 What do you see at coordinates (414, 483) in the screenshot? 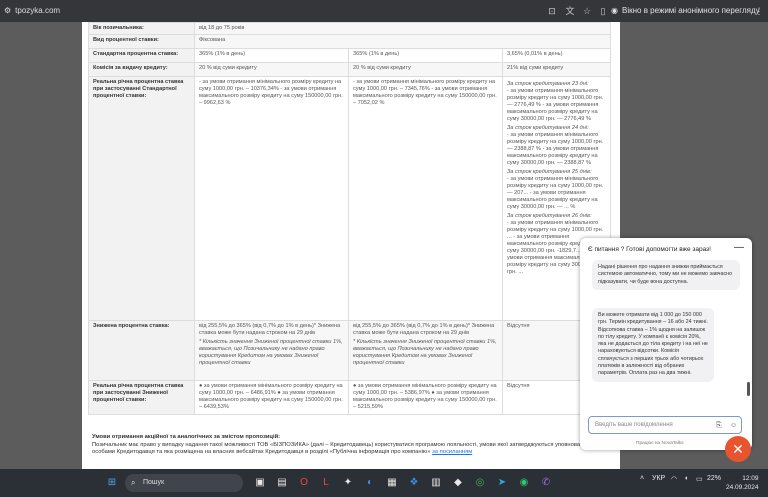
I see `dropbox-icon: ❖` at bounding box center [414, 483].